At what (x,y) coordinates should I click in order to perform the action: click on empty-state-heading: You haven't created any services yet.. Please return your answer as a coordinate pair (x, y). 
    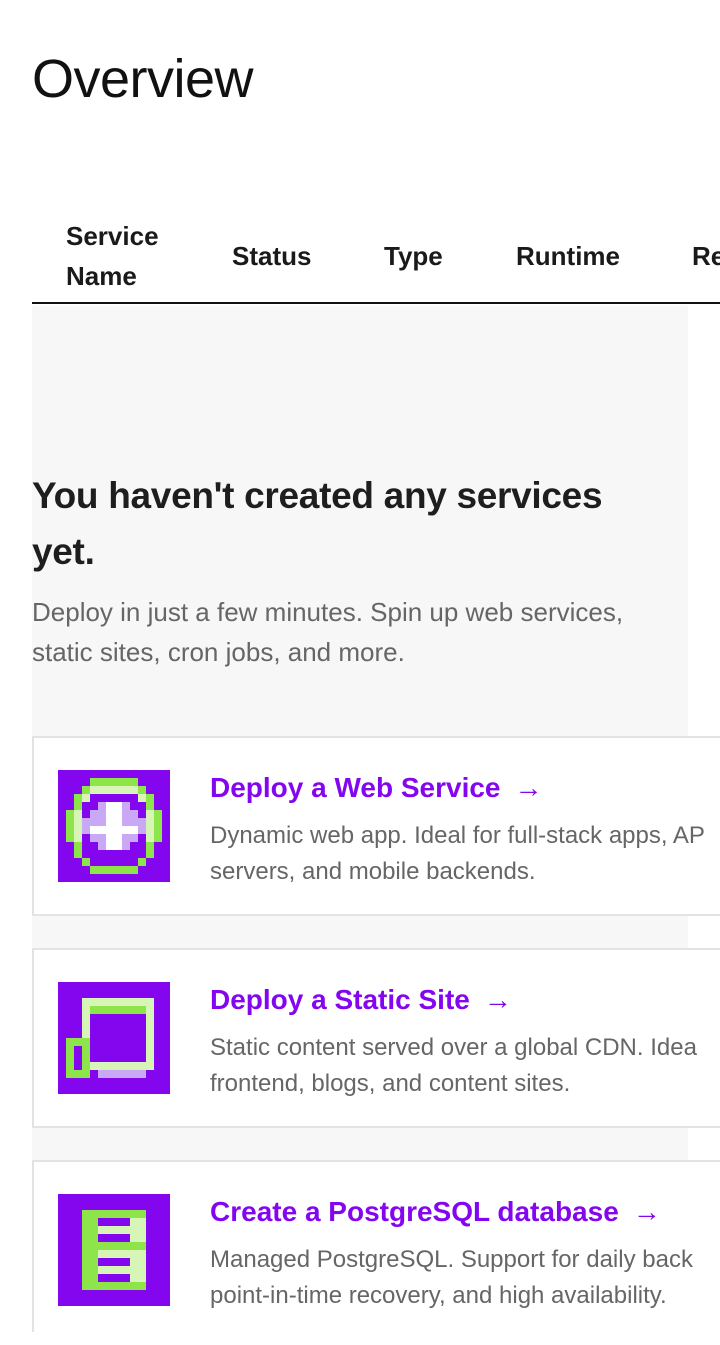
    Looking at the image, I should click on (352, 524).